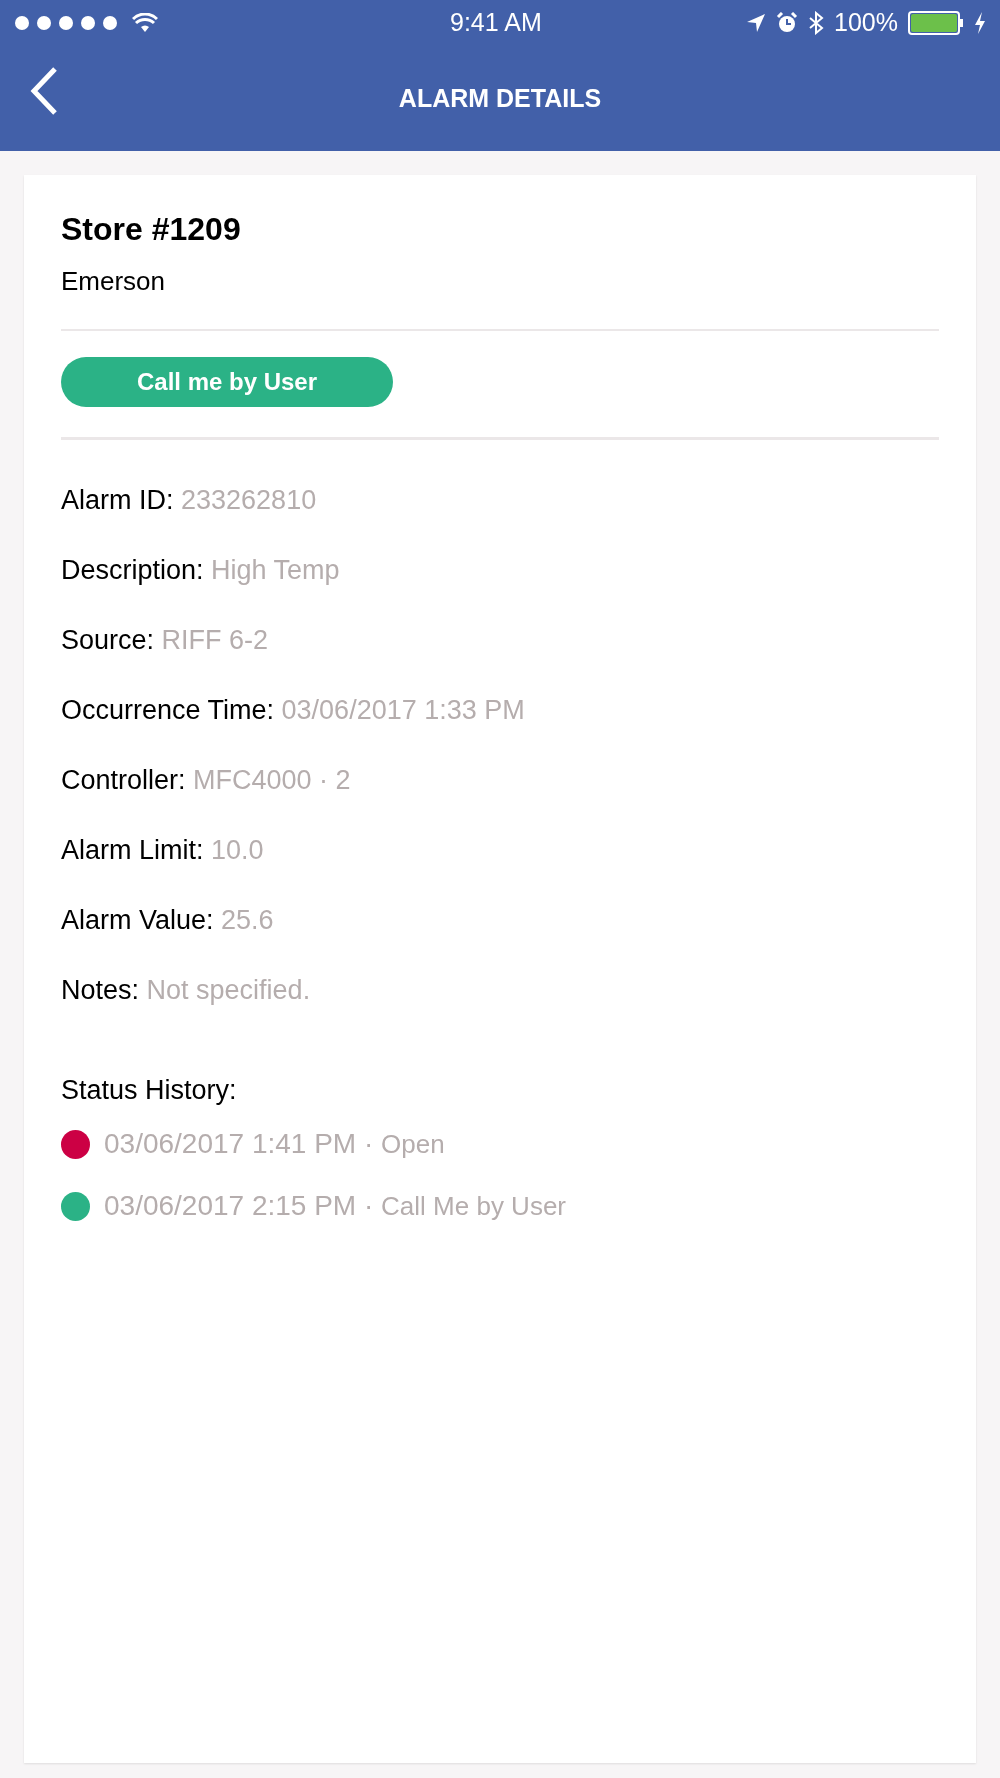  Describe the element at coordinates (500, 715) in the screenshot. I see `detail-field: Occurrence Time: 03/06/2017 1:33 PM` at that location.